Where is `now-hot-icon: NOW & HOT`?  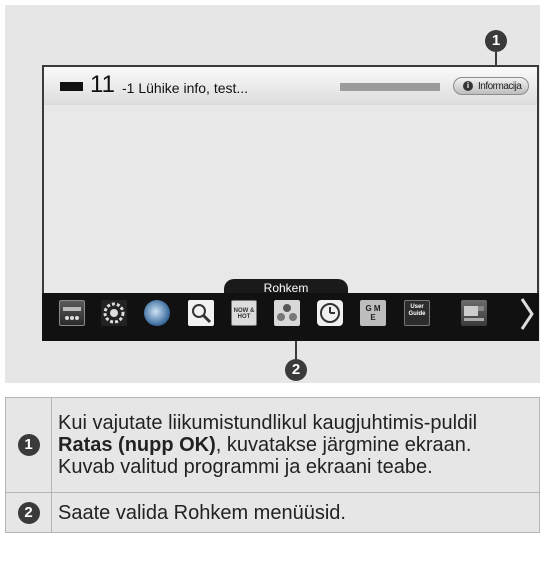 now-hot-icon: NOW & HOT is located at coordinates (244, 313).